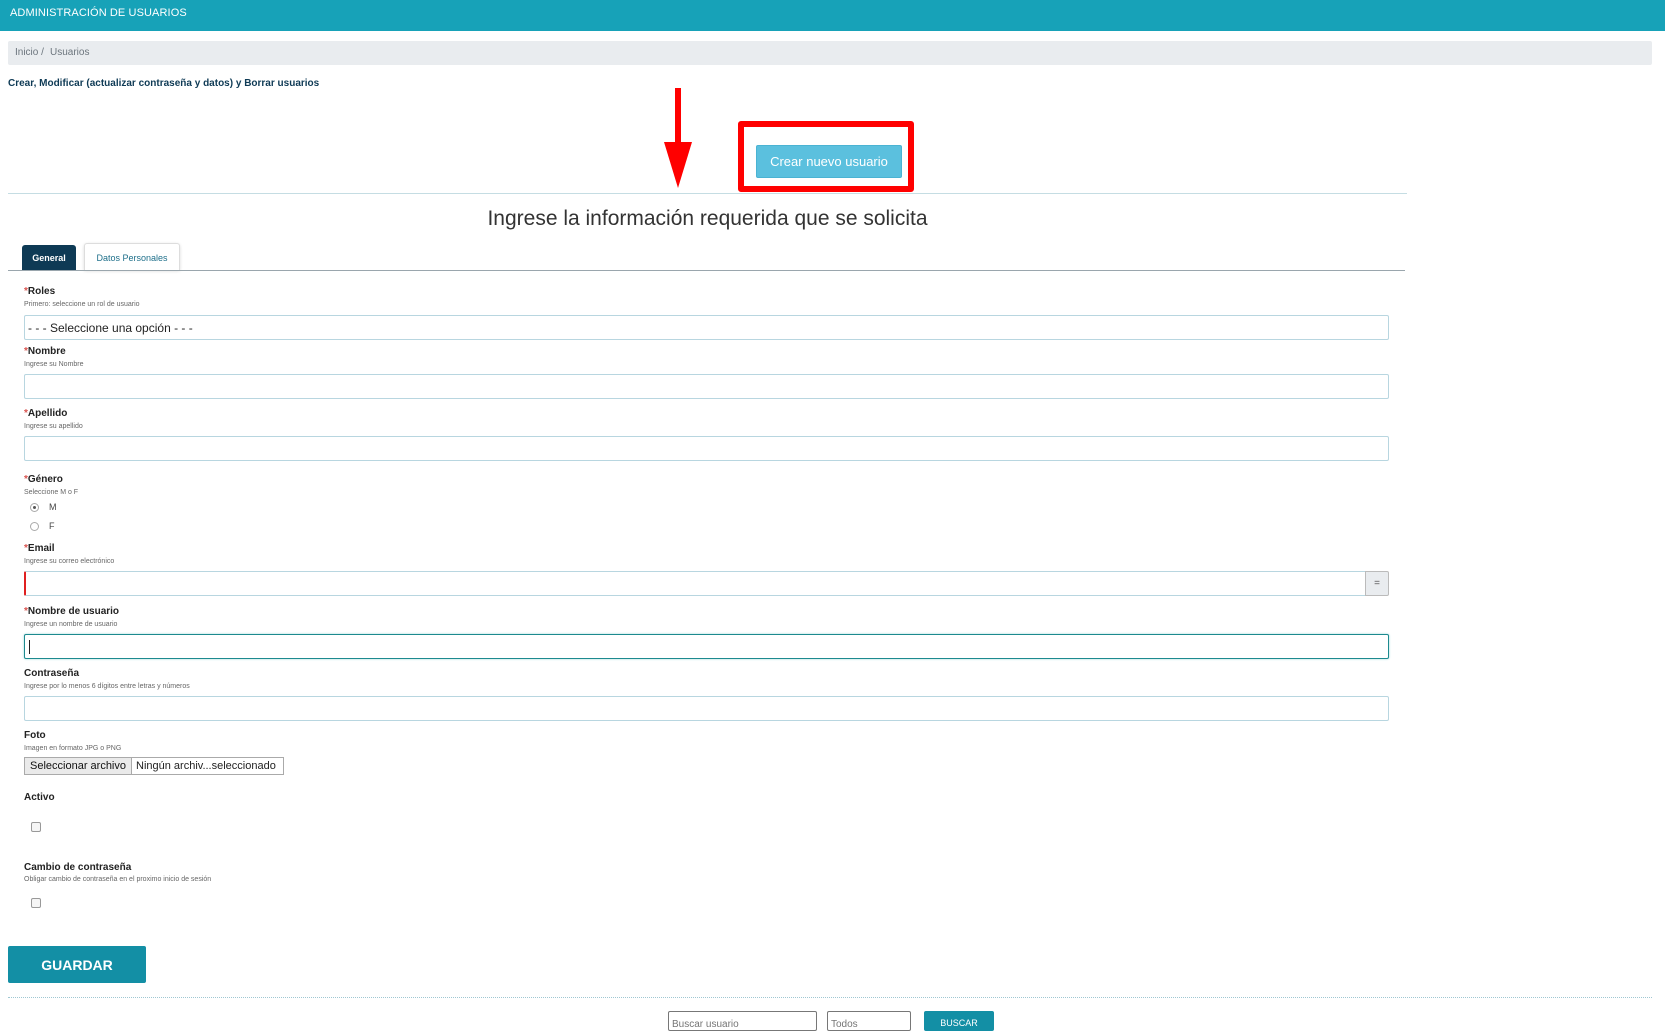  I want to click on usuario-input, so click(706, 646).